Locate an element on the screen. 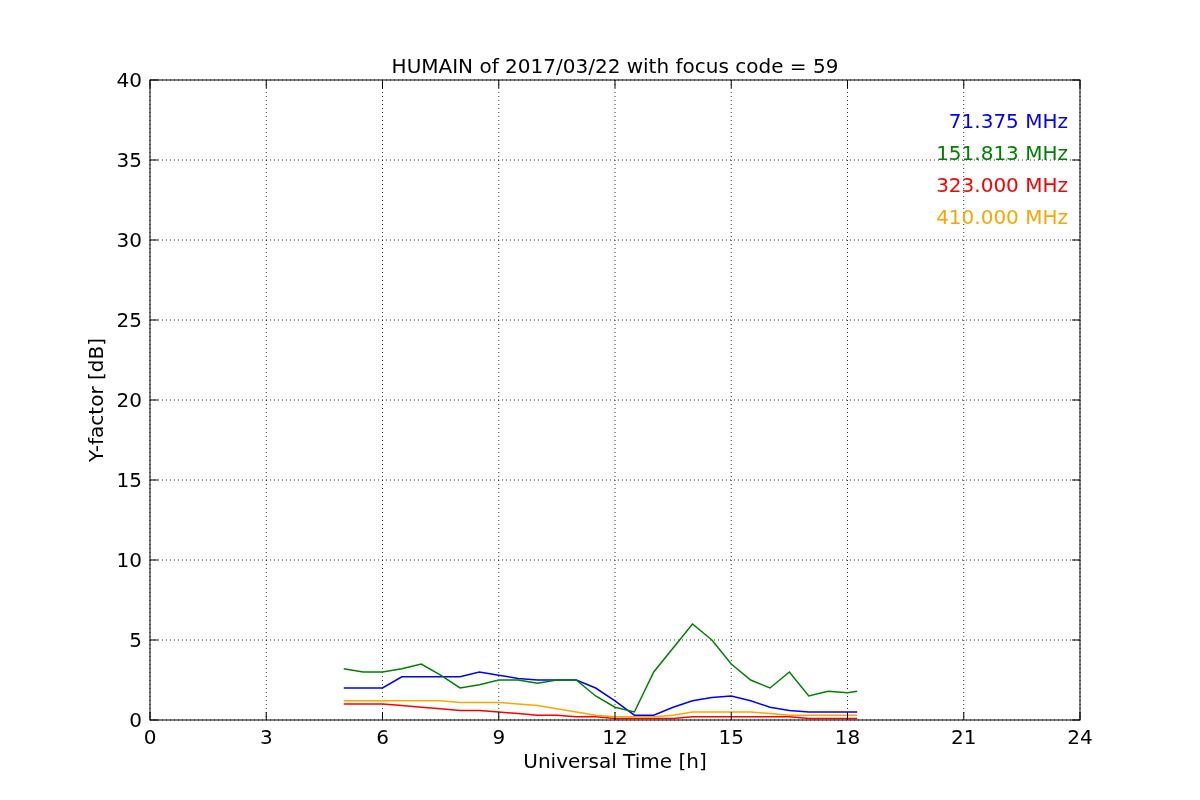  legend-label: 151.813 MHz is located at coordinates (1002, 153).